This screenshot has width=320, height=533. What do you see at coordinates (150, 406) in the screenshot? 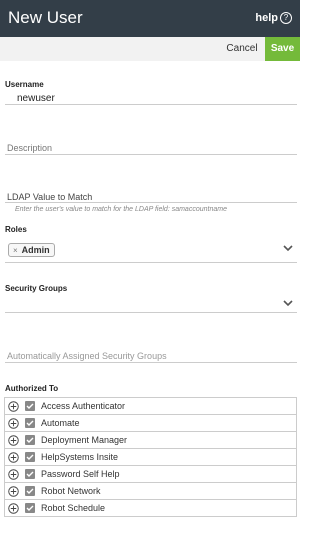
I see `list-item: Access Authenticator` at bounding box center [150, 406].